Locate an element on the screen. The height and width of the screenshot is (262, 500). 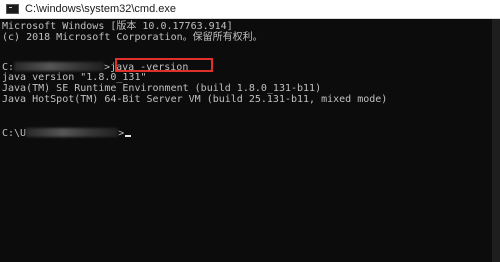
console-line-version: Microsoft Windows [版本 10.0.17763.914] is located at coordinates (117, 26).